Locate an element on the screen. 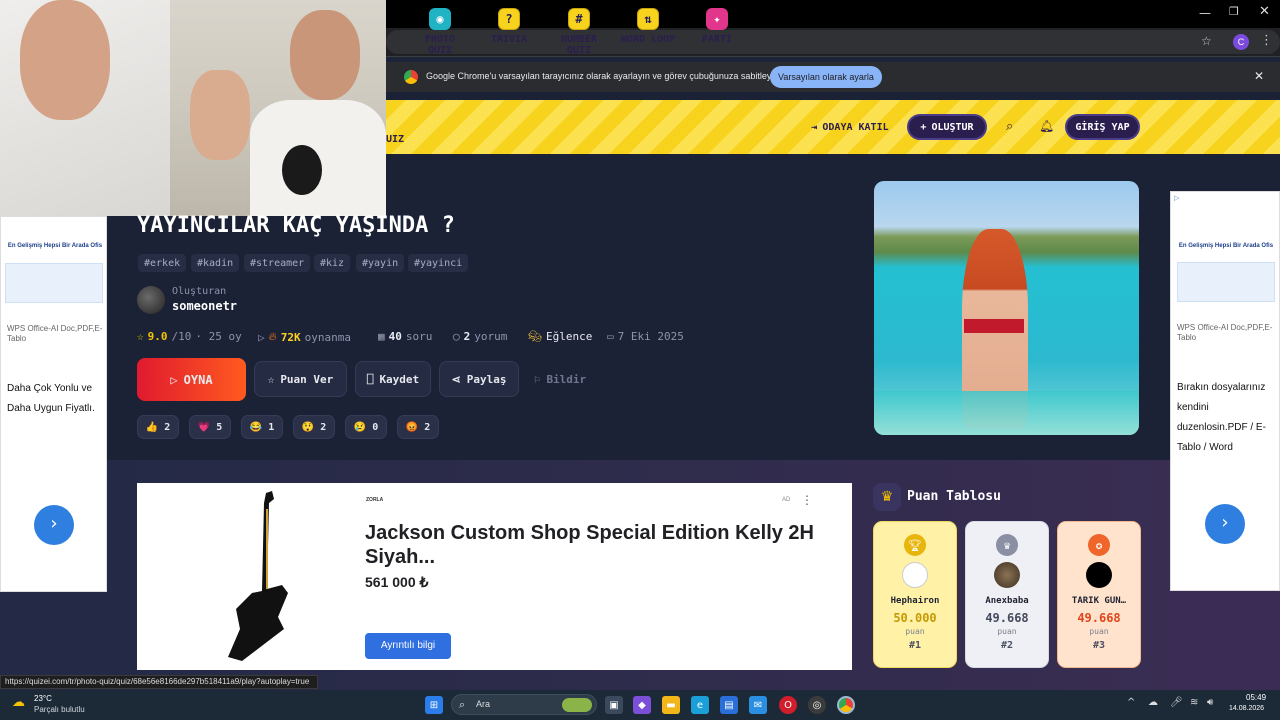 This screenshot has height=720, width=1280. share-button: ⋖ Paylaş is located at coordinates (479, 379).